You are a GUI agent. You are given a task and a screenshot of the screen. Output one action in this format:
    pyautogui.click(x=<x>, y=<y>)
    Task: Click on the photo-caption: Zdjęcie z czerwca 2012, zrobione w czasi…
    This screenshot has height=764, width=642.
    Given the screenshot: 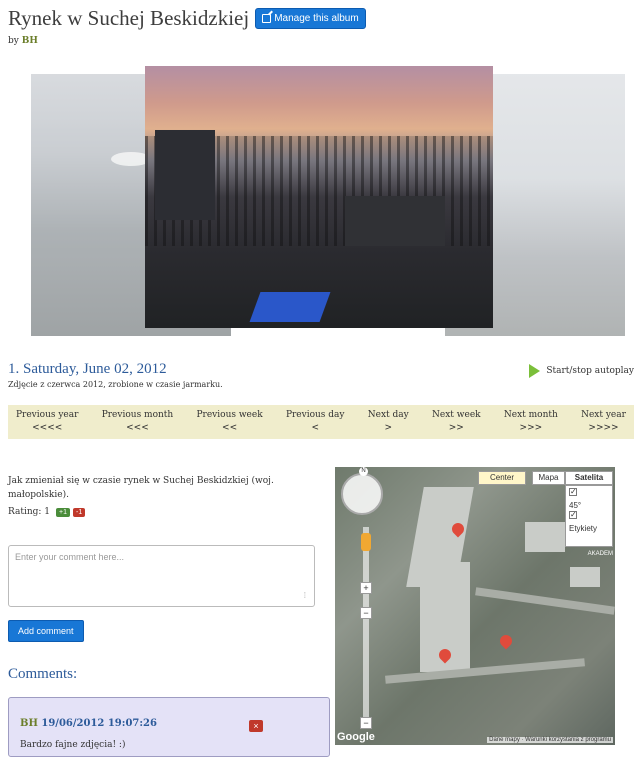 What is the action you would take?
    pyautogui.click(x=115, y=384)
    